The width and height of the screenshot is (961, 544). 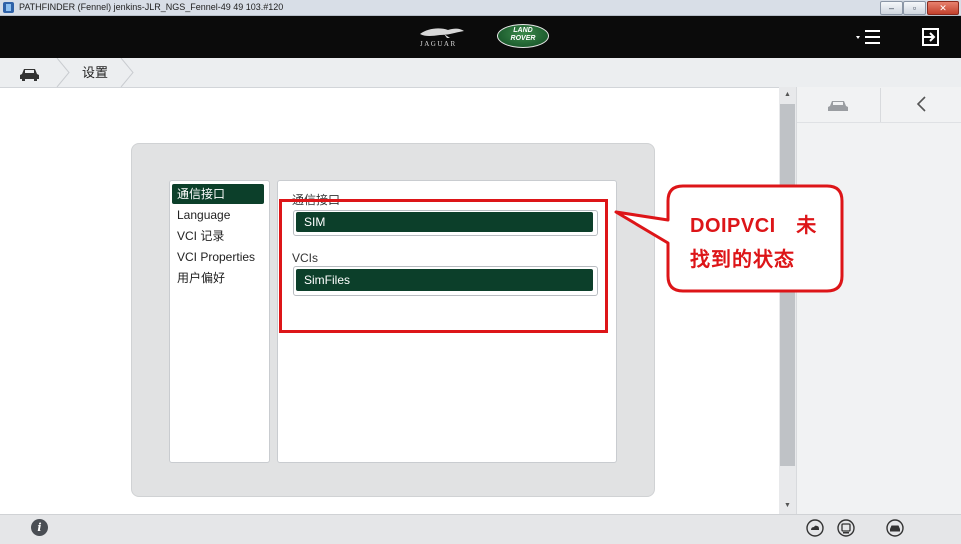 What do you see at coordinates (878, 300) in the screenshot?
I see `right-rail` at bounding box center [878, 300].